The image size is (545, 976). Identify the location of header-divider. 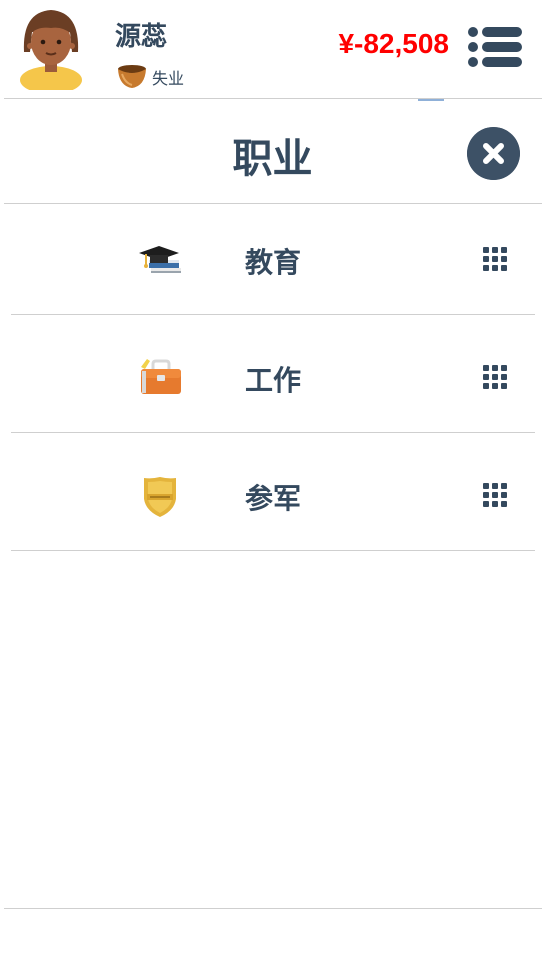
(273, 98).